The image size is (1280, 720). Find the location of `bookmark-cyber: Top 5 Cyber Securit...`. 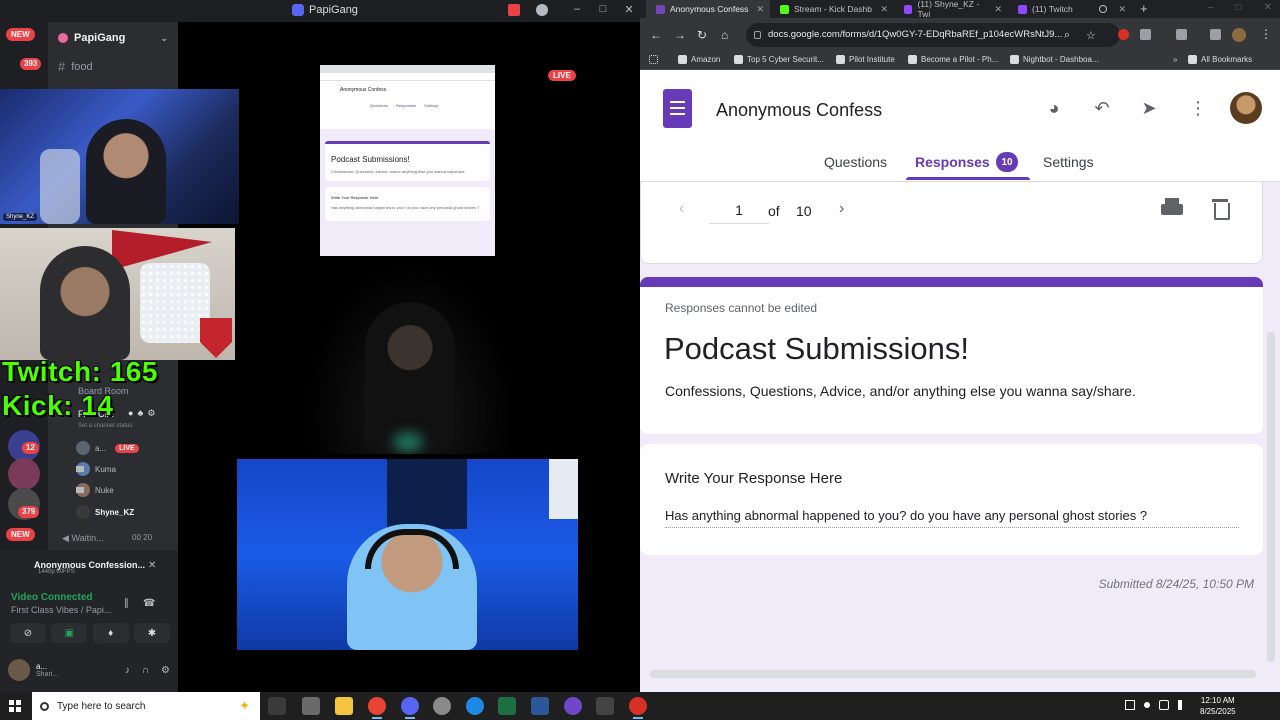

bookmark-cyber: Top 5 Cyber Securit... is located at coordinates (779, 59).